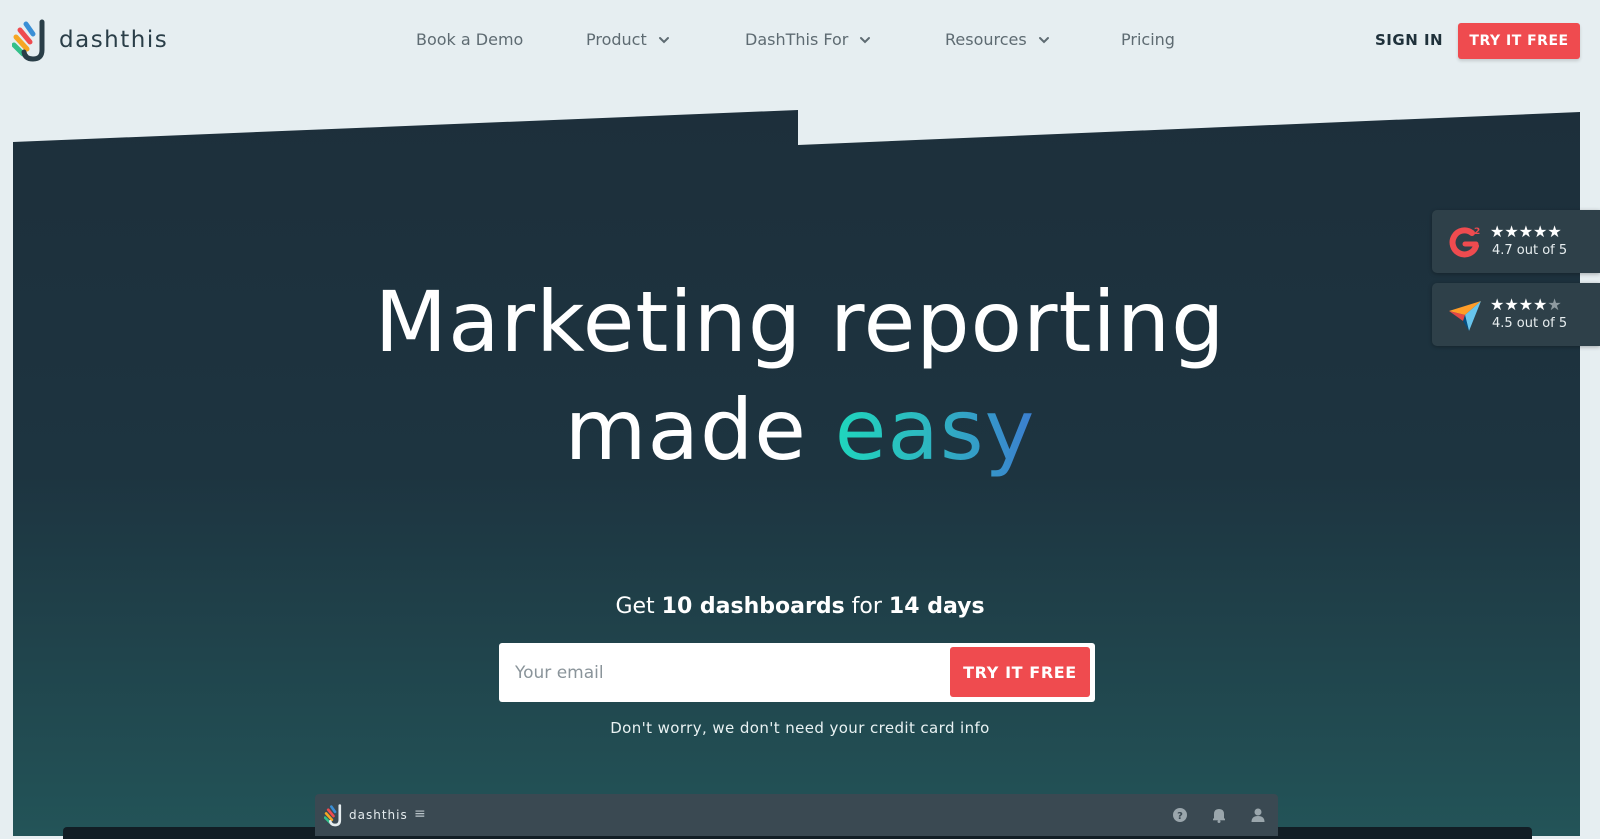 This screenshot has width=1600, height=839. I want to click on nav-item-label: Resources, so click(986, 39).